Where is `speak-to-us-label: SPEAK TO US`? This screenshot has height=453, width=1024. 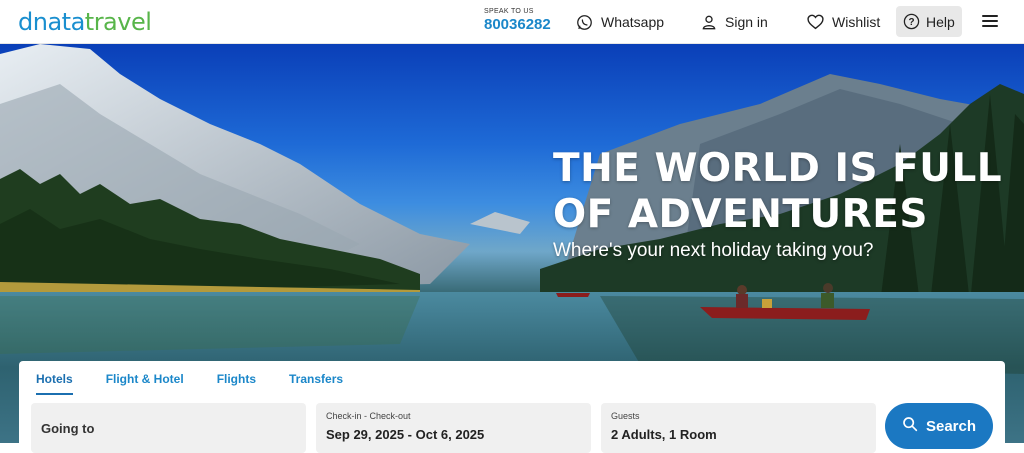 speak-to-us-label: SPEAK TO US is located at coordinates (509, 11).